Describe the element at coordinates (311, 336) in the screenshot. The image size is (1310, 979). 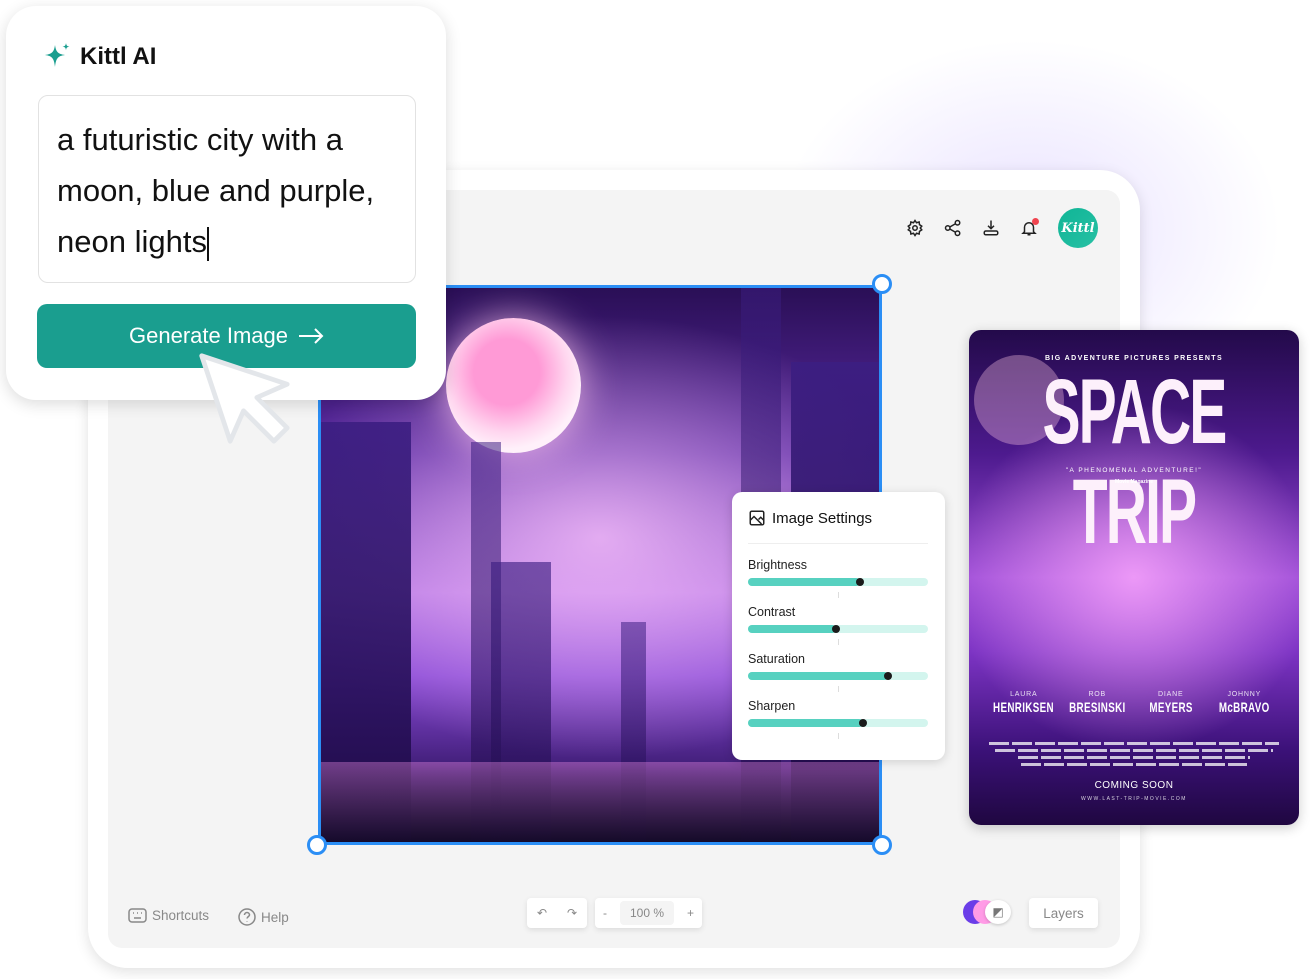
I see `arrow-right-icon` at that location.